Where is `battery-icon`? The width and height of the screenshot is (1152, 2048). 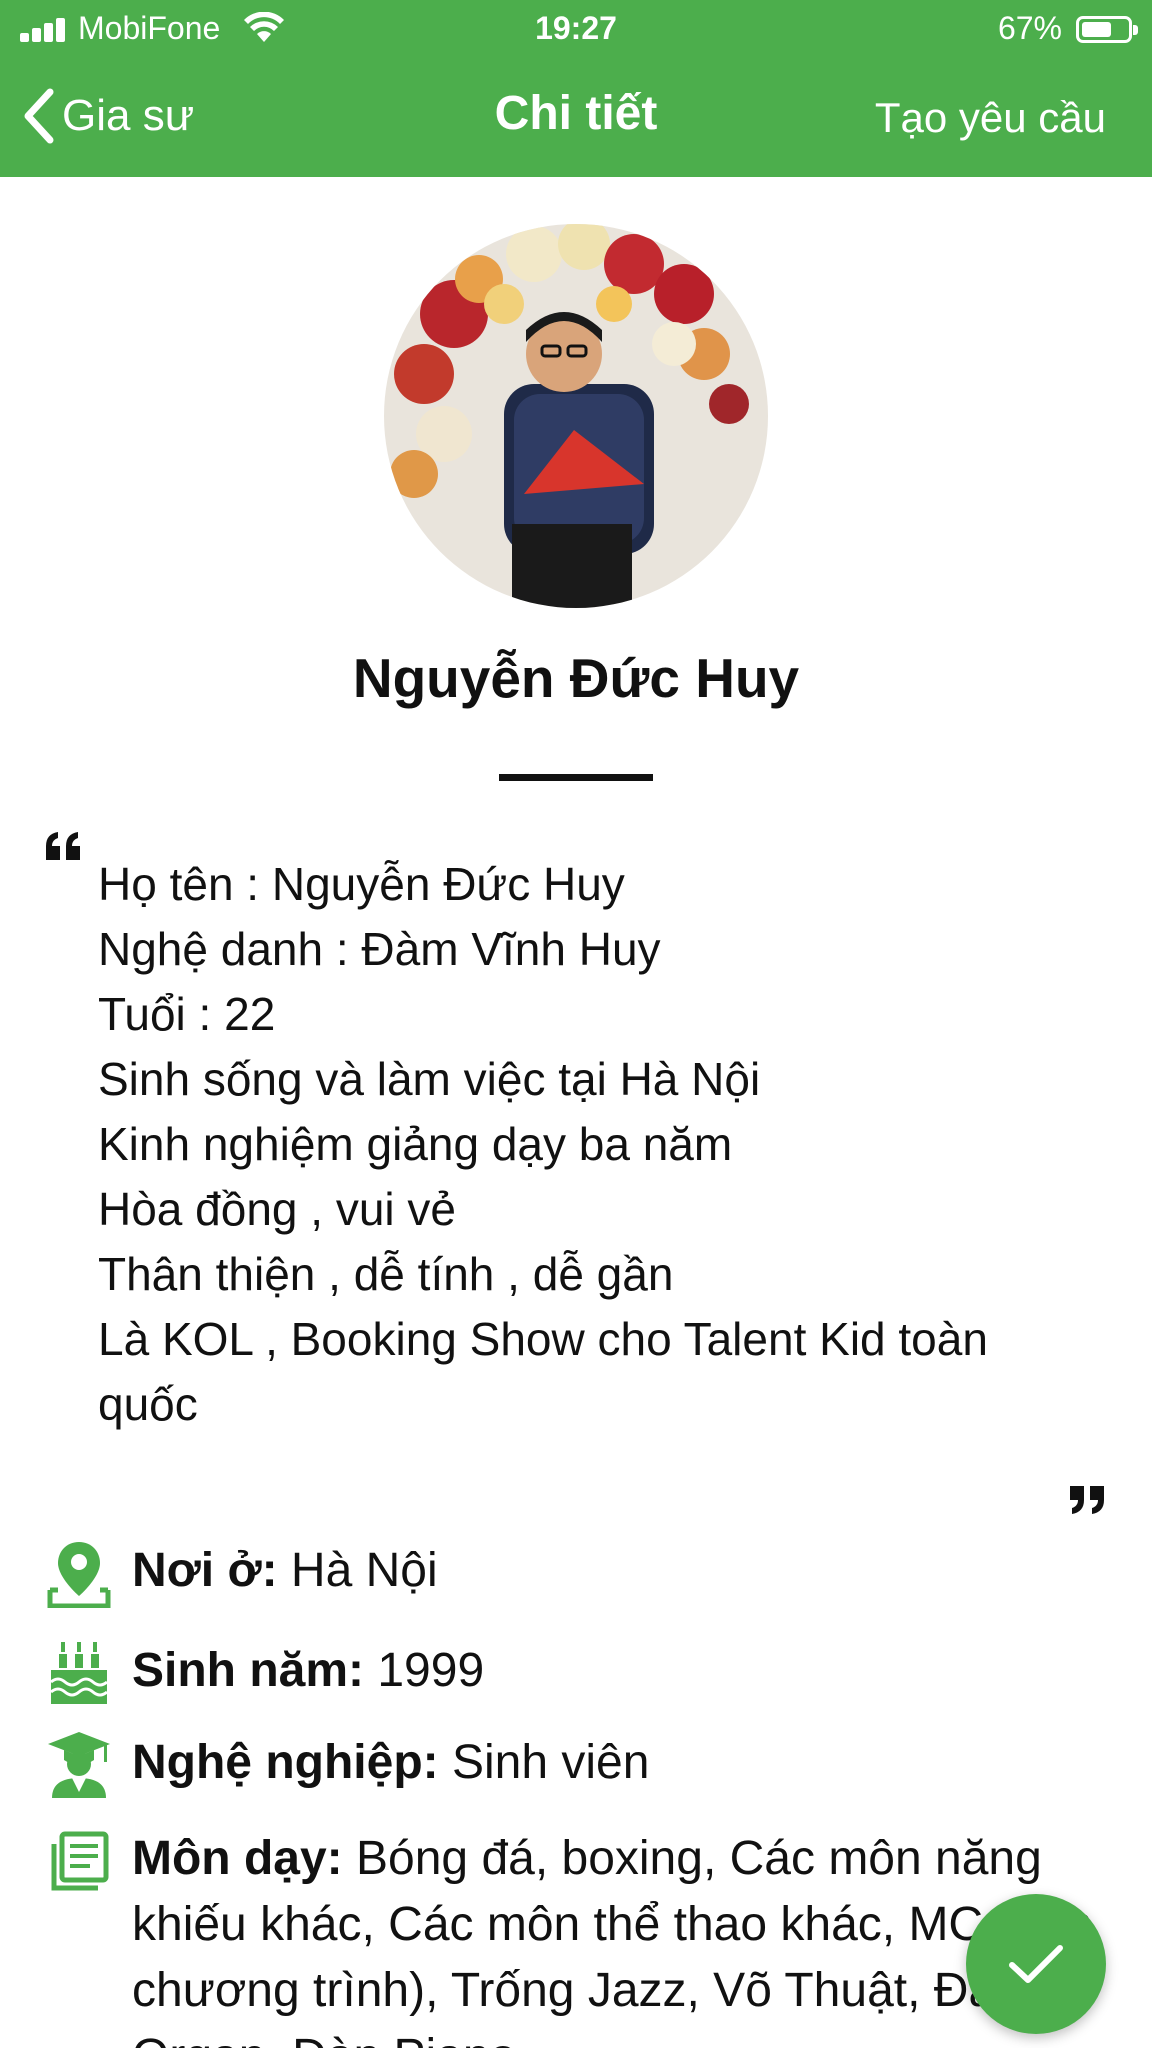 battery-icon is located at coordinates (1107, 29).